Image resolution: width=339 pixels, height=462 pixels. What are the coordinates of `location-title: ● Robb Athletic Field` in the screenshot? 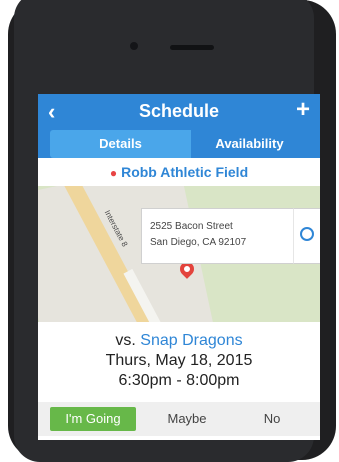 It's located at (179, 172).